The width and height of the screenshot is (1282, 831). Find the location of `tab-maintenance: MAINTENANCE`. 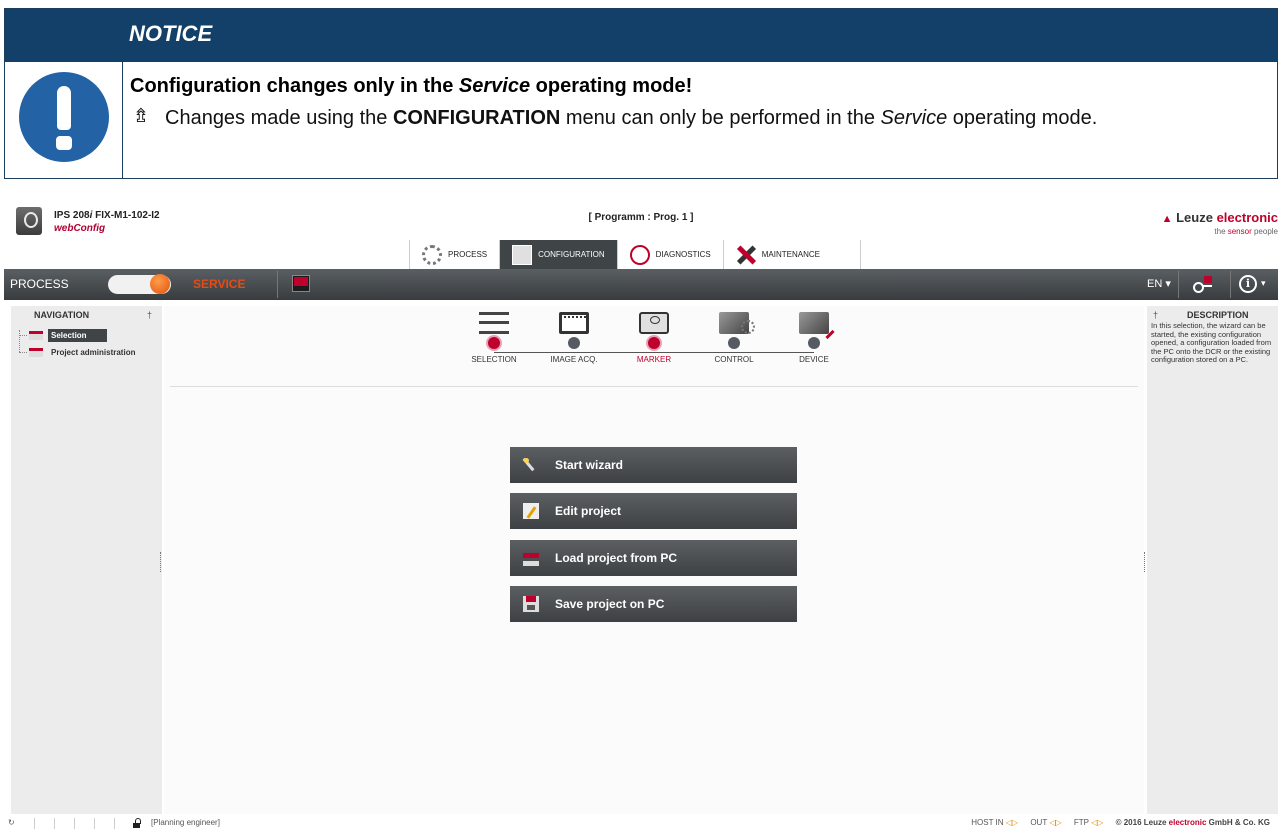

tab-maintenance: MAINTENANCE is located at coordinates (792, 254).